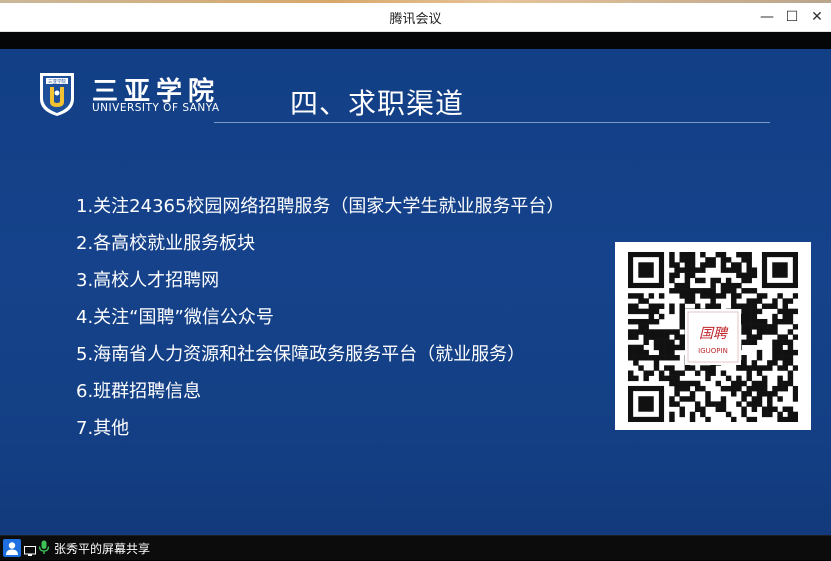 The width and height of the screenshot is (831, 561). I want to click on screen-share-status-bar: 张秀平的屏幕共享, so click(415, 547).